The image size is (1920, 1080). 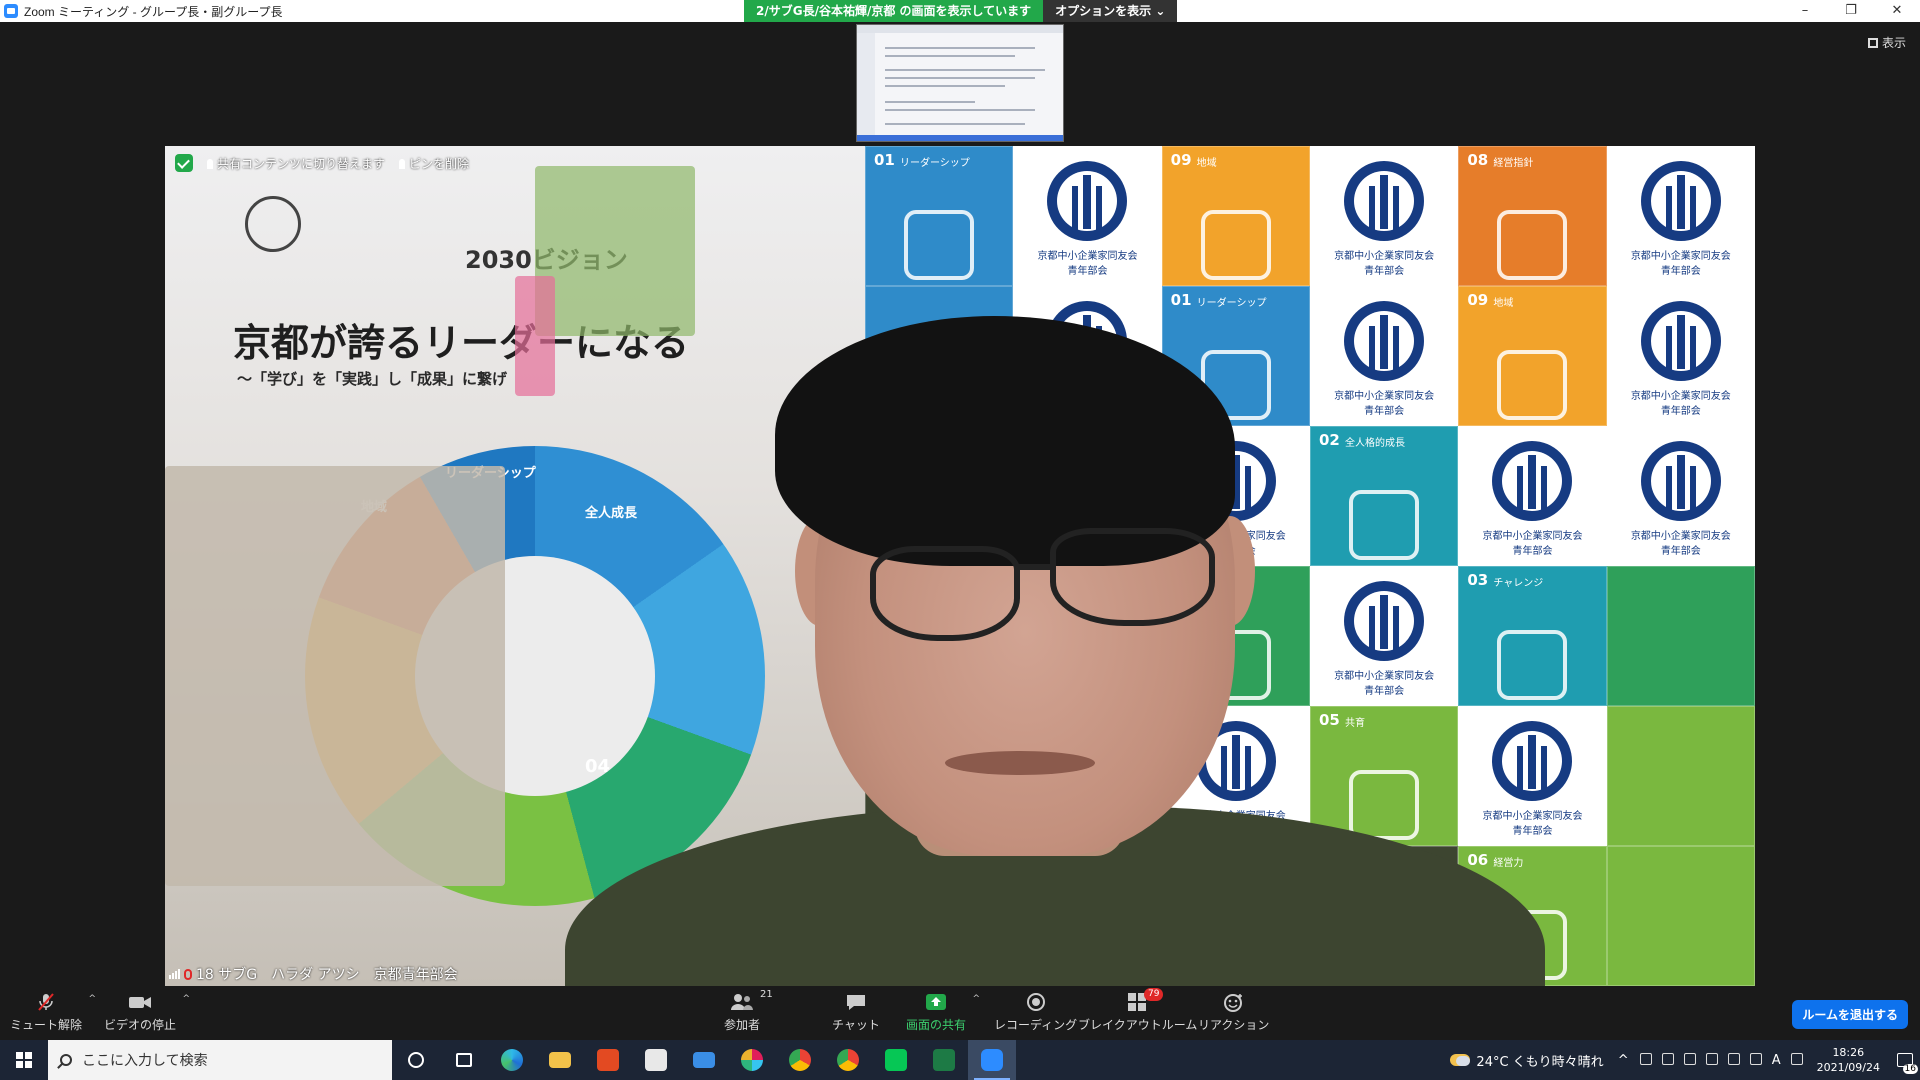 I want to click on pin-icon, so click(x=402, y=164).